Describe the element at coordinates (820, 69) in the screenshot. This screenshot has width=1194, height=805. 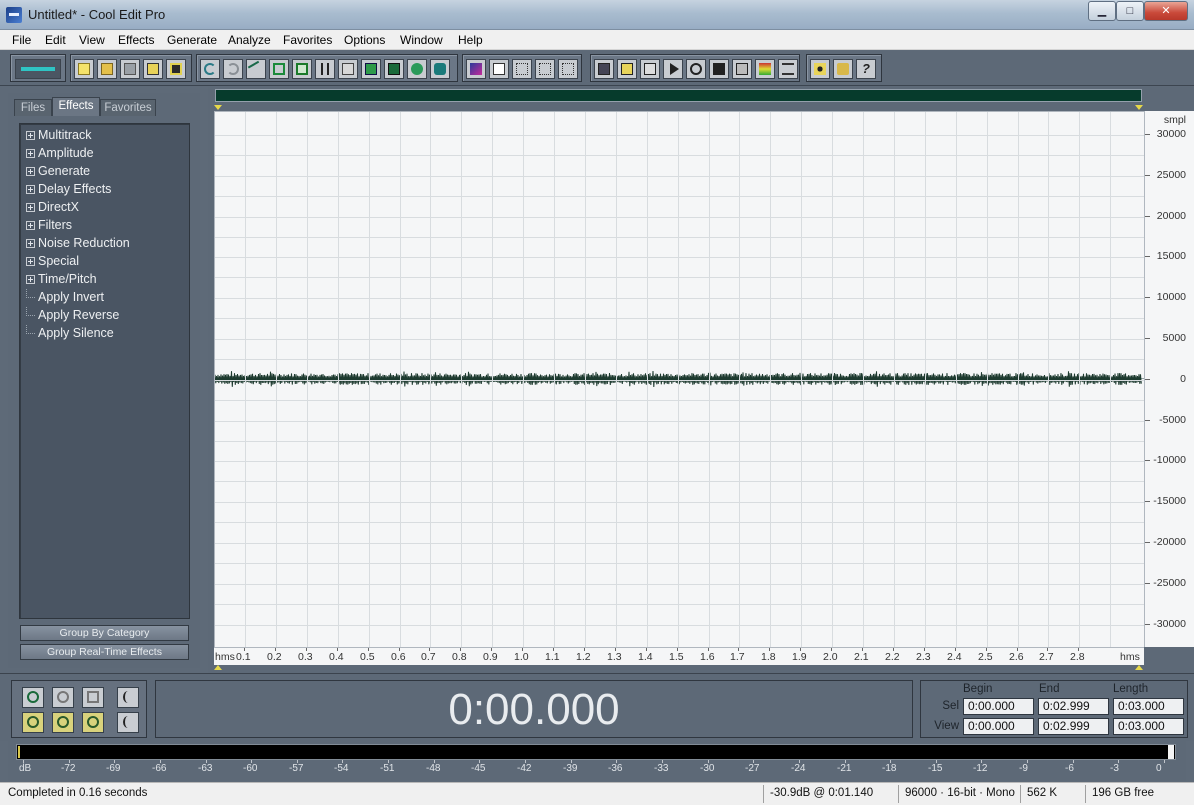
I see `scripts-button` at that location.